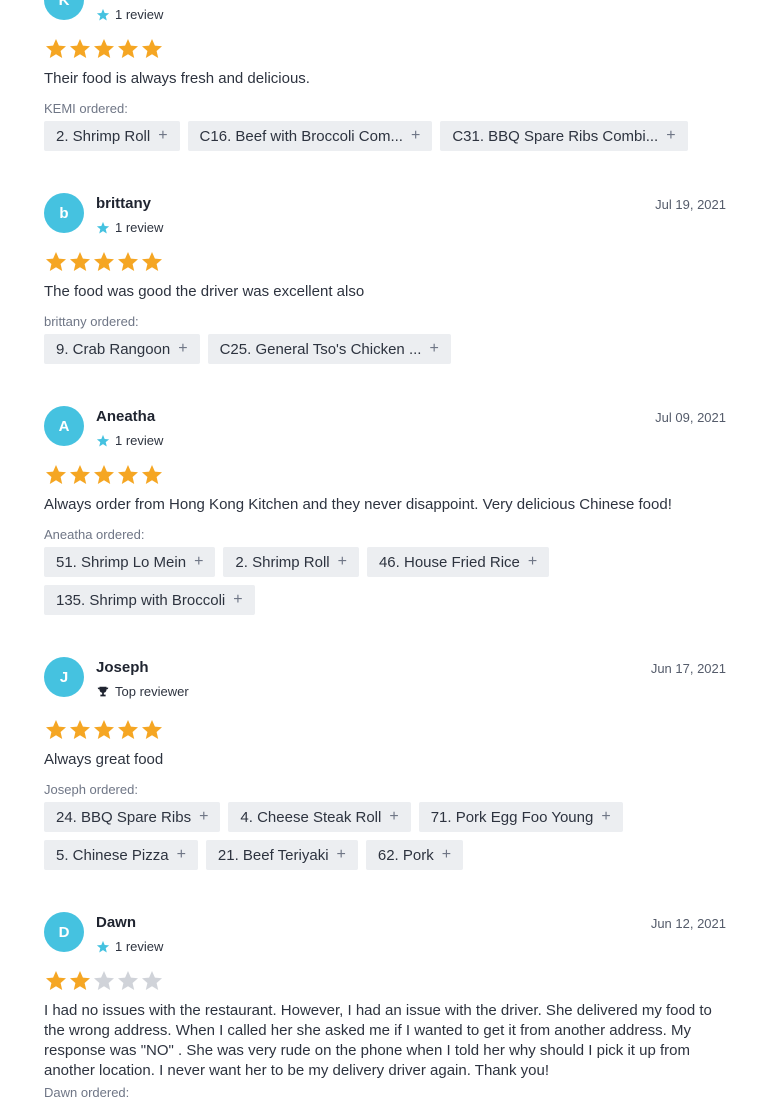 The height and width of the screenshot is (1100, 770). I want to click on ordered-item-chip: 135. Shrimp with Broccoli +, so click(149, 600).